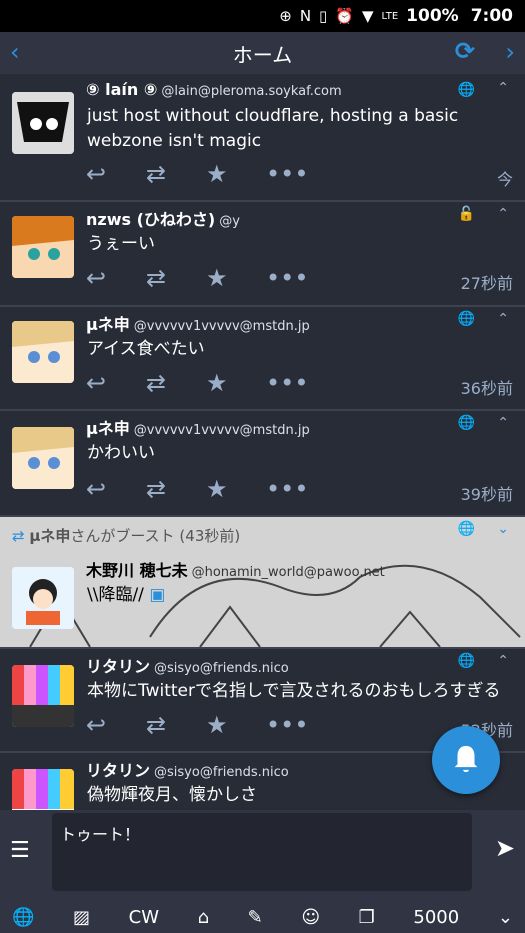  I want to click on unlock-icon: 🔓, so click(466, 214).